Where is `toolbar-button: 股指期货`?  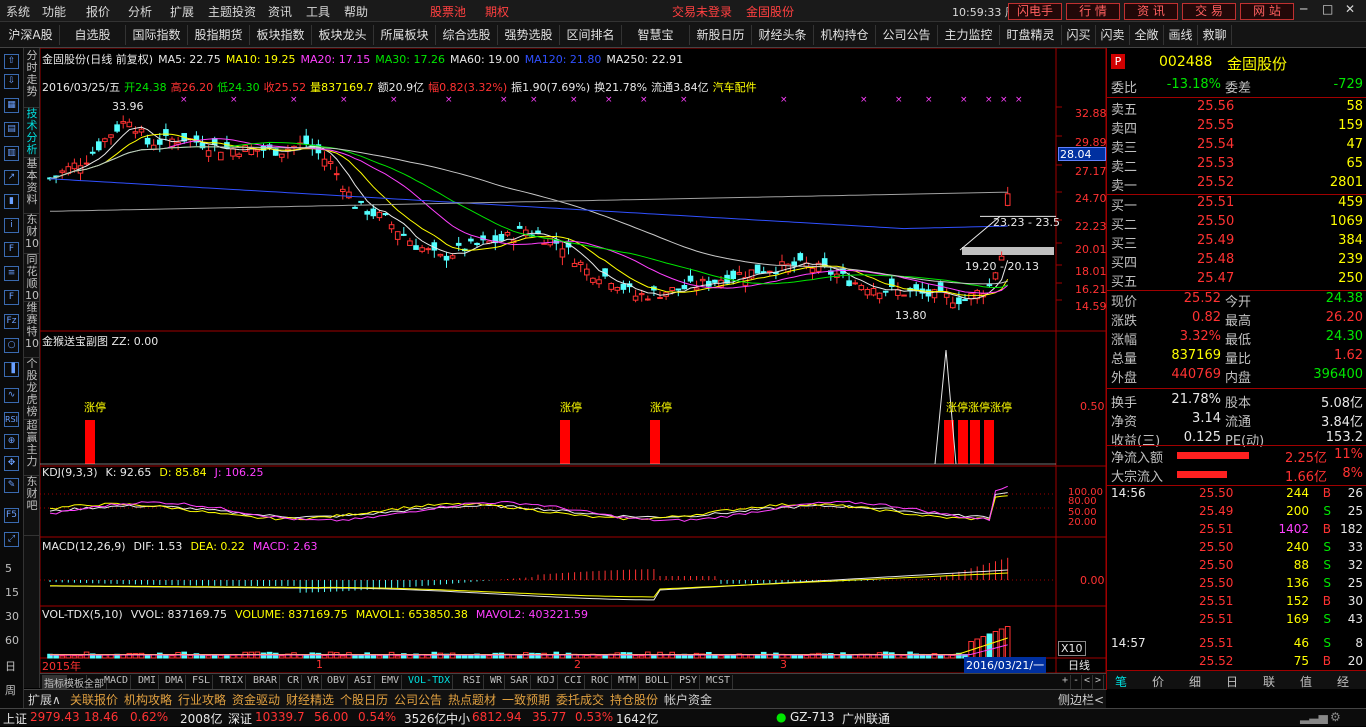 toolbar-button: 股指期货 is located at coordinates (219, 35).